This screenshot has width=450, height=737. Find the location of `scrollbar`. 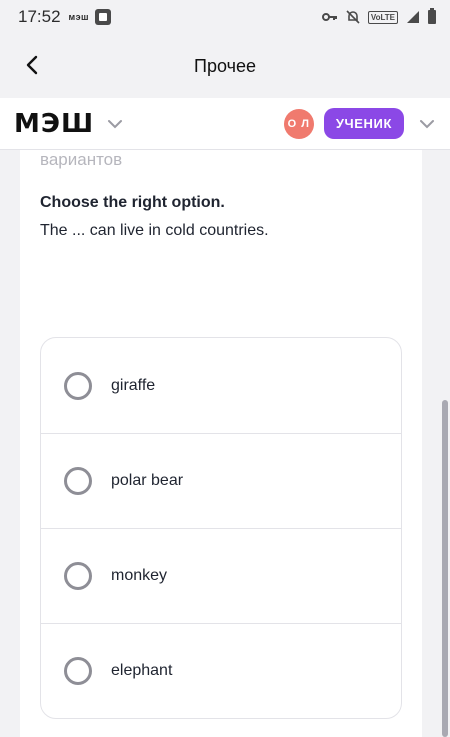

scrollbar is located at coordinates (445, 568).